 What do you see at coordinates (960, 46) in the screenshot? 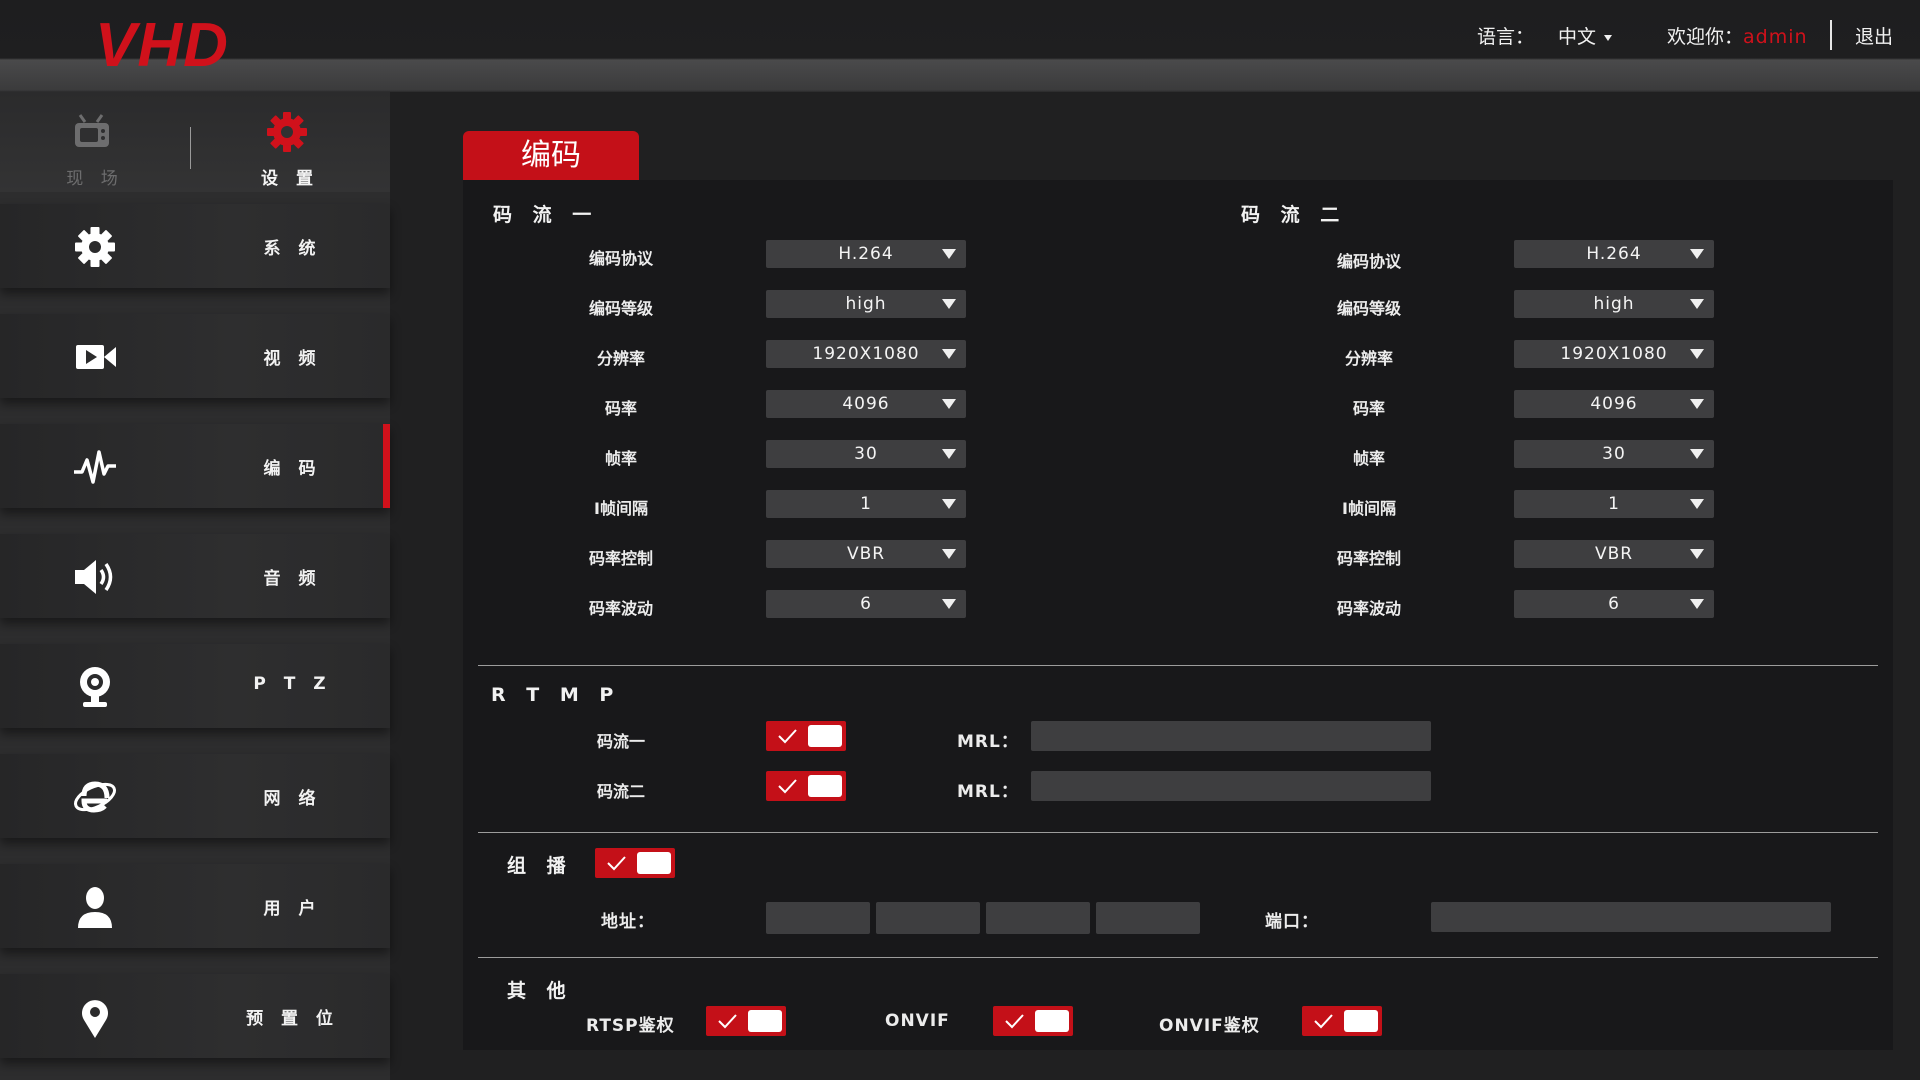
I see `top-header: VHD 语言： 中文 欢迎你：admin 退出` at bounding box center [960, 46].